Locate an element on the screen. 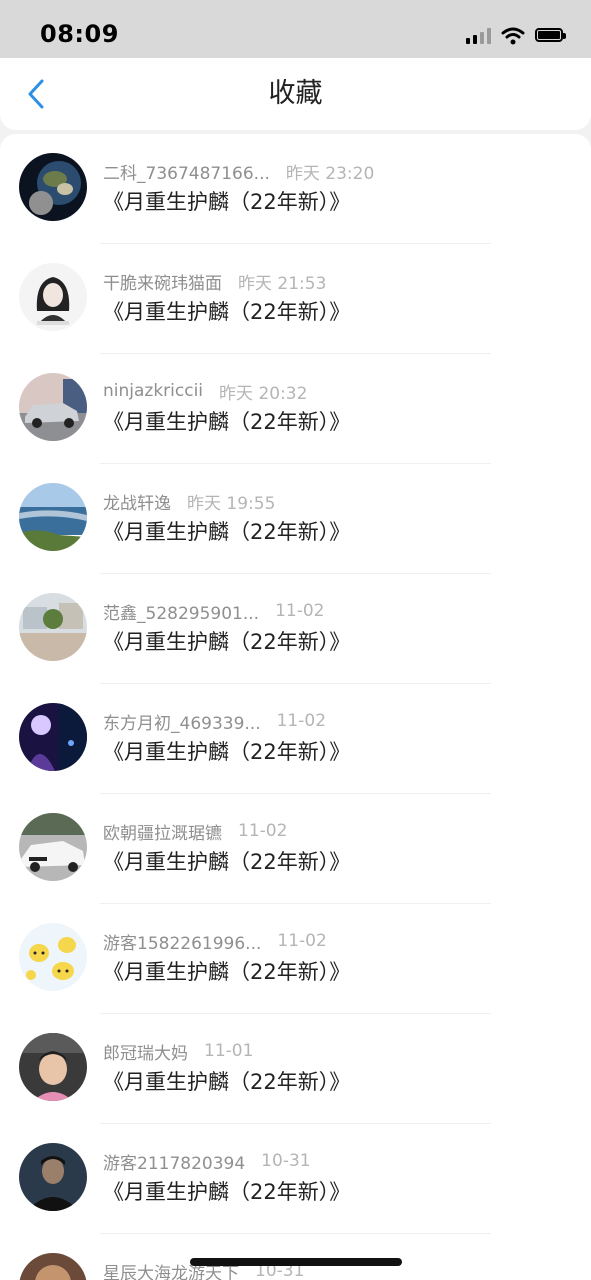 The image size is (591, 1280). list-item: 游客1582261996... 11-02 《月重生护麟（22年新）》 is located at coordinates (295, 959).